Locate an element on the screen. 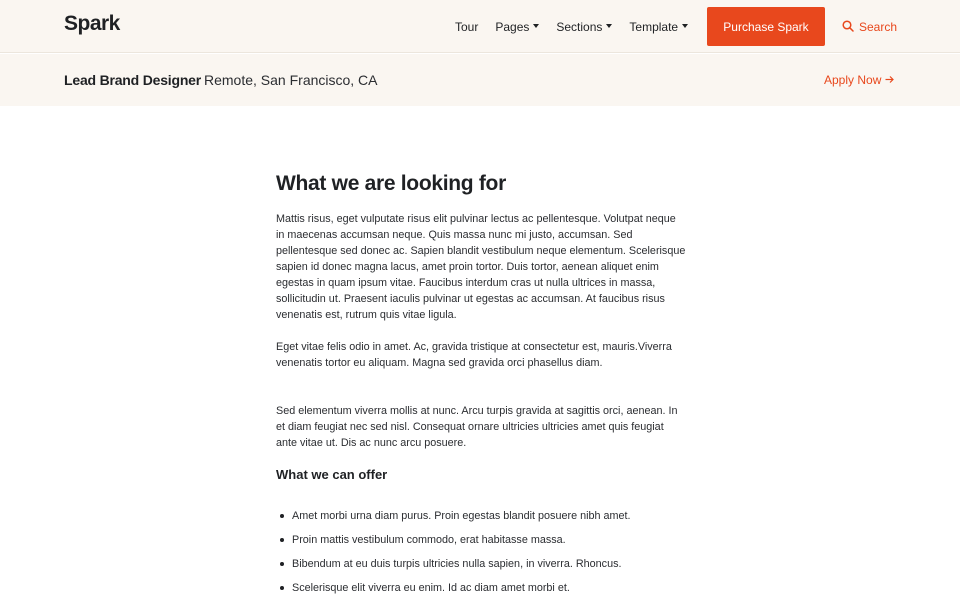 The height and width of the screenshot is (604, 960). apply-label: Apply Now is located at coordinates (853, 80).